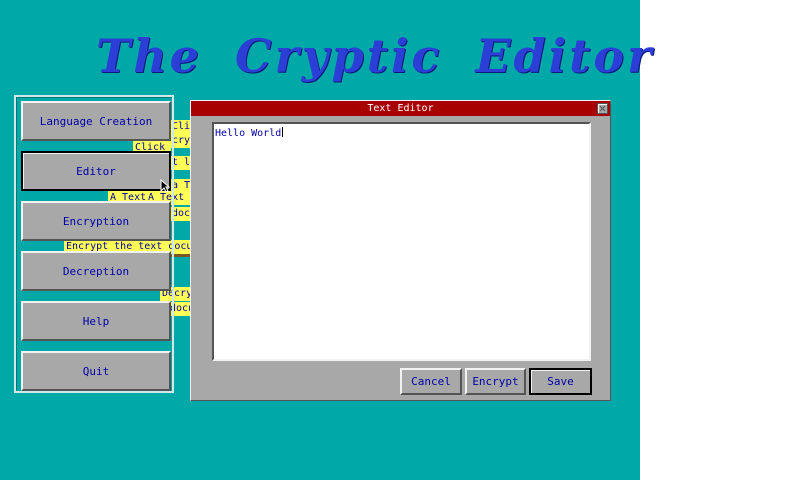  What do you see at coordinates (602, 108) in the screenshot?
I see `close-icon` at bounding box center [602, 108].